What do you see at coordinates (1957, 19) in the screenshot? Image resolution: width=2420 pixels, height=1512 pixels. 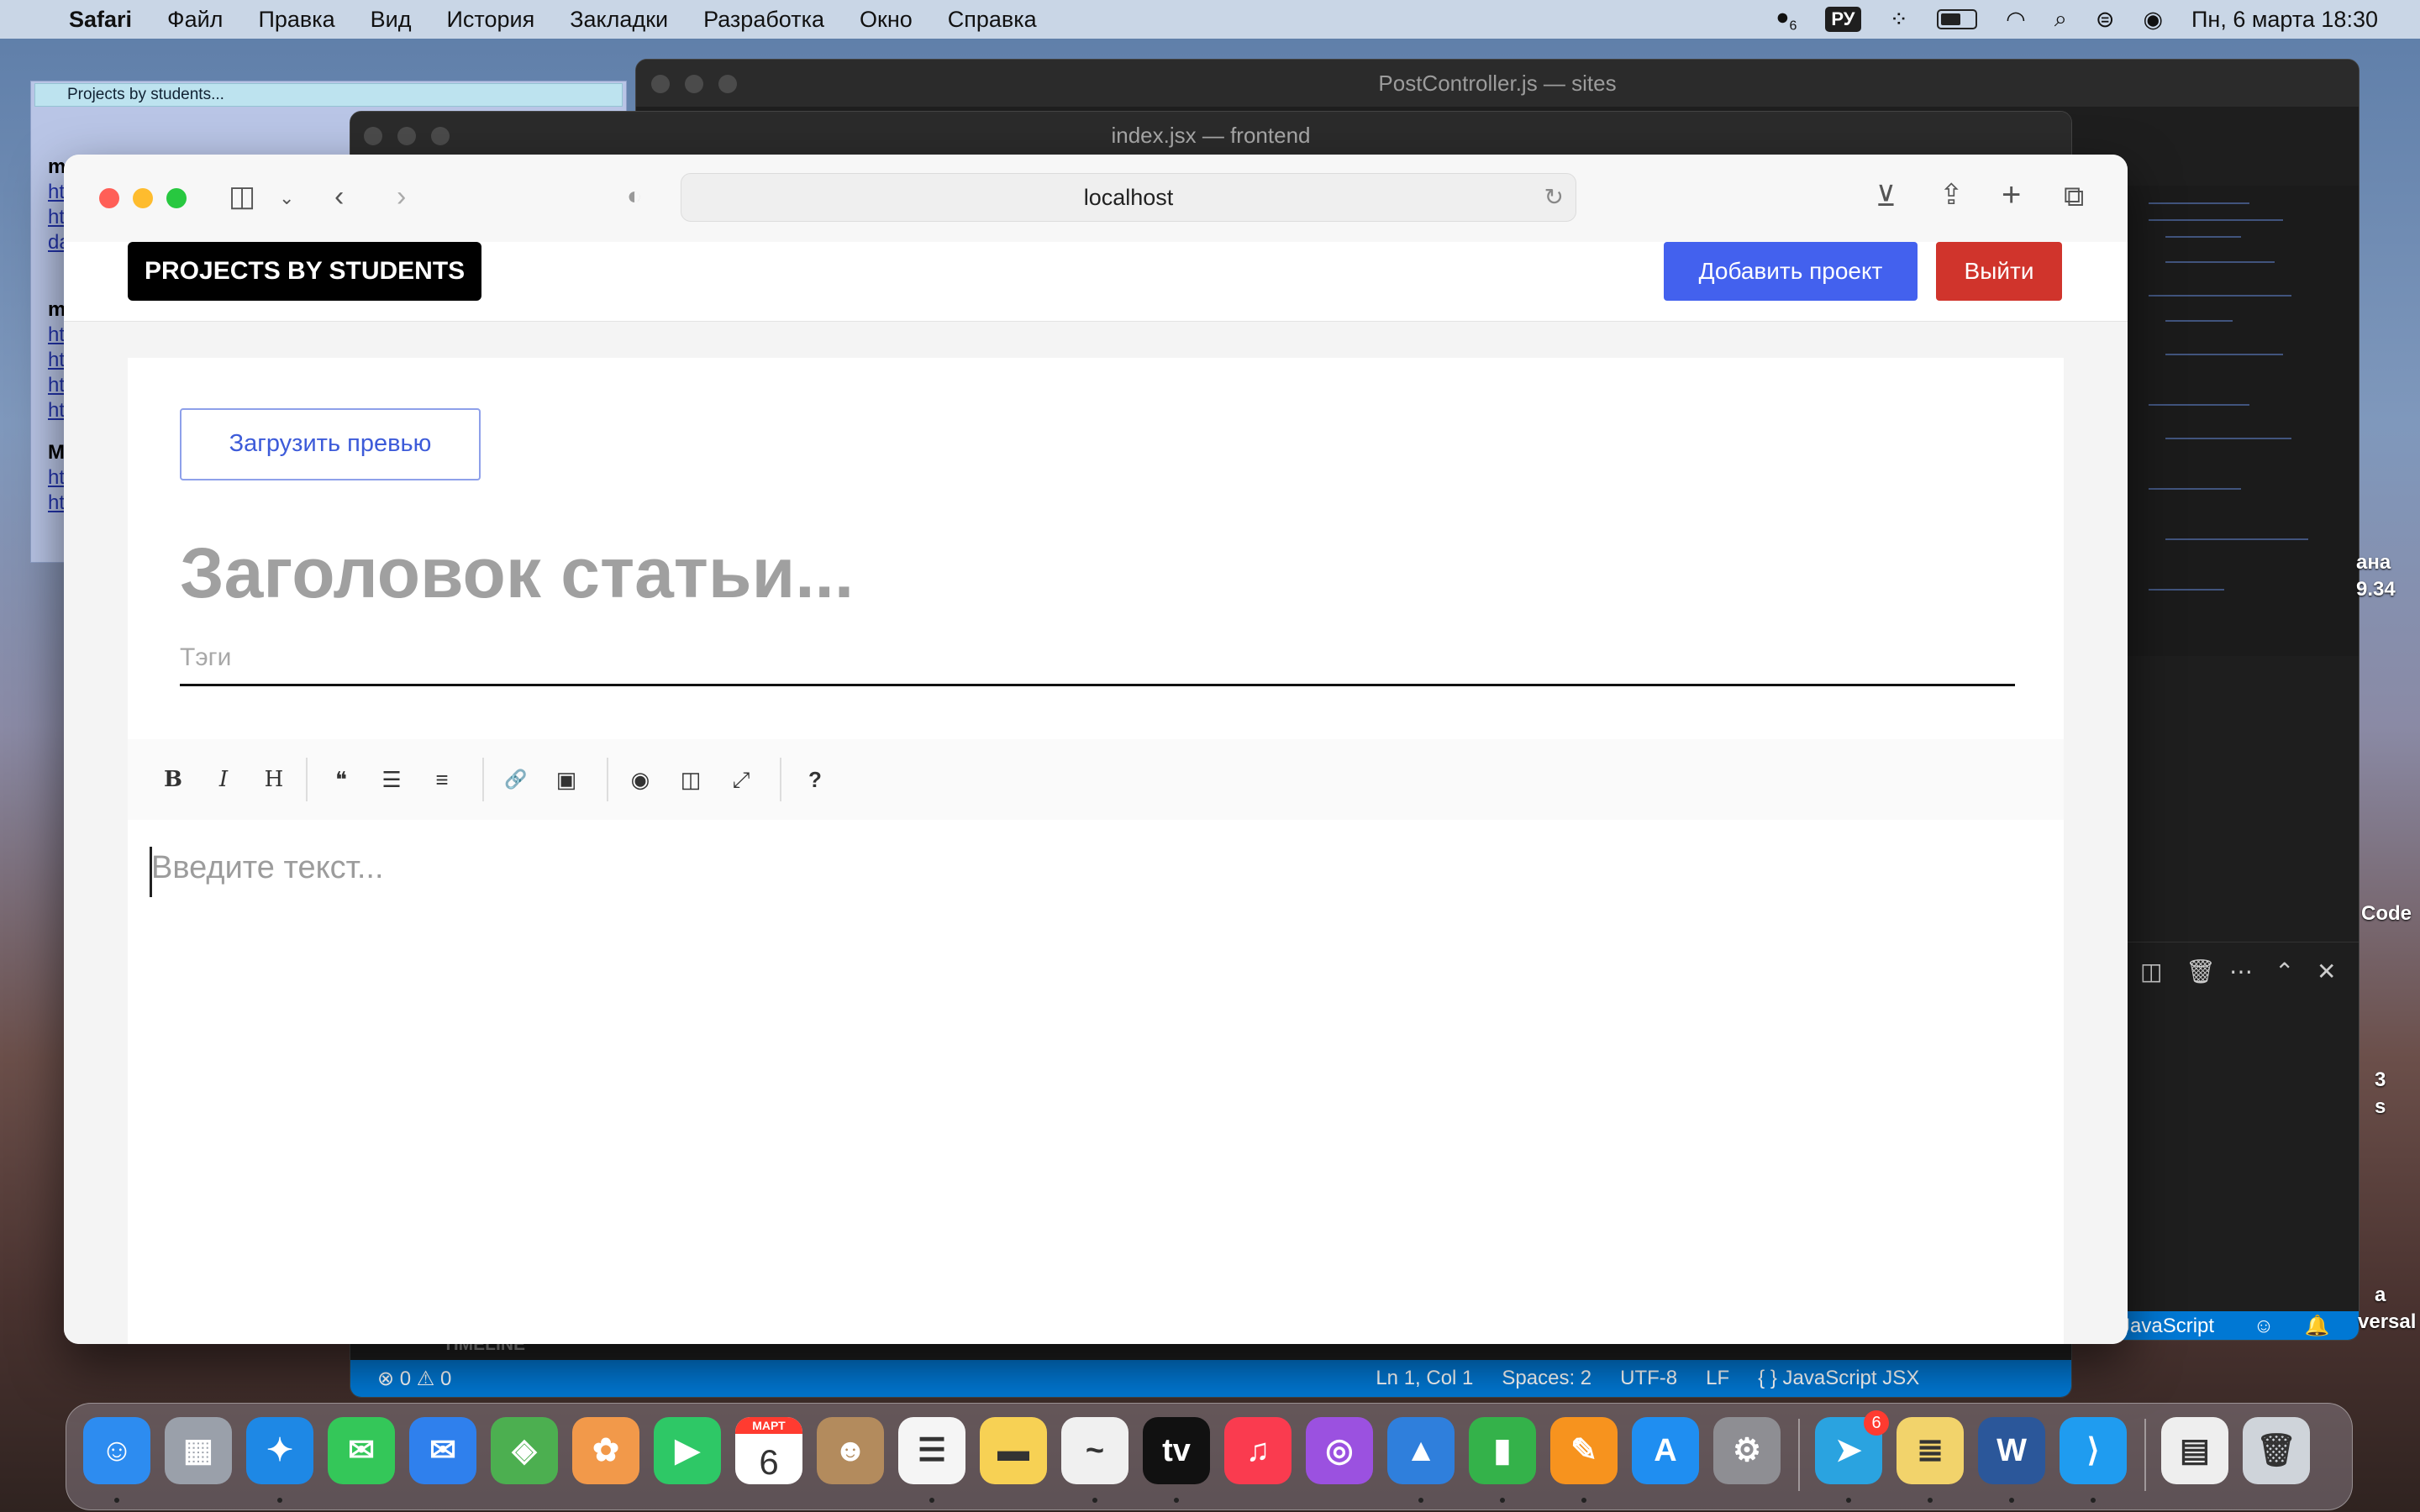 I see `battery-icon` at bounding box center [1957, 19].